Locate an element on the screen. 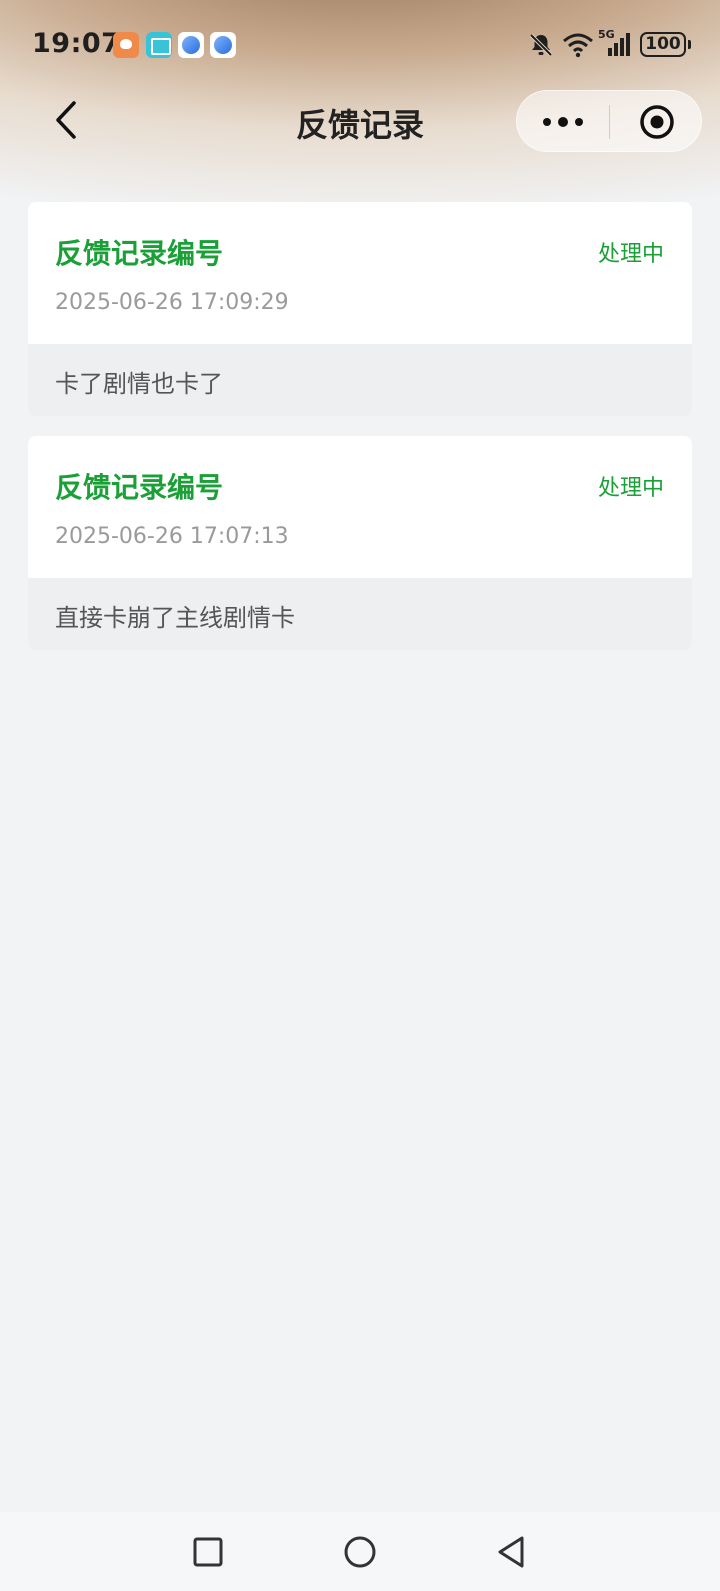 The image size is (720, 1591). triangle-back-icon is located at coordinates (511, 1552).